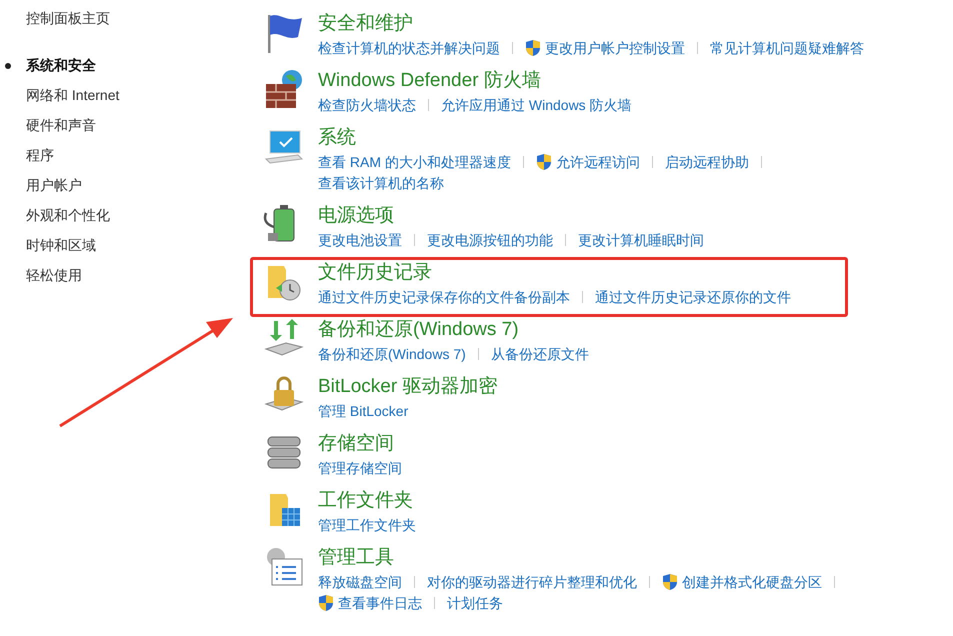 This screenshot has width=953, height=636. Describe the element at coordinates (367, 524) in the screenshot. I see `task-link: 管理工作文件夹` at that location.